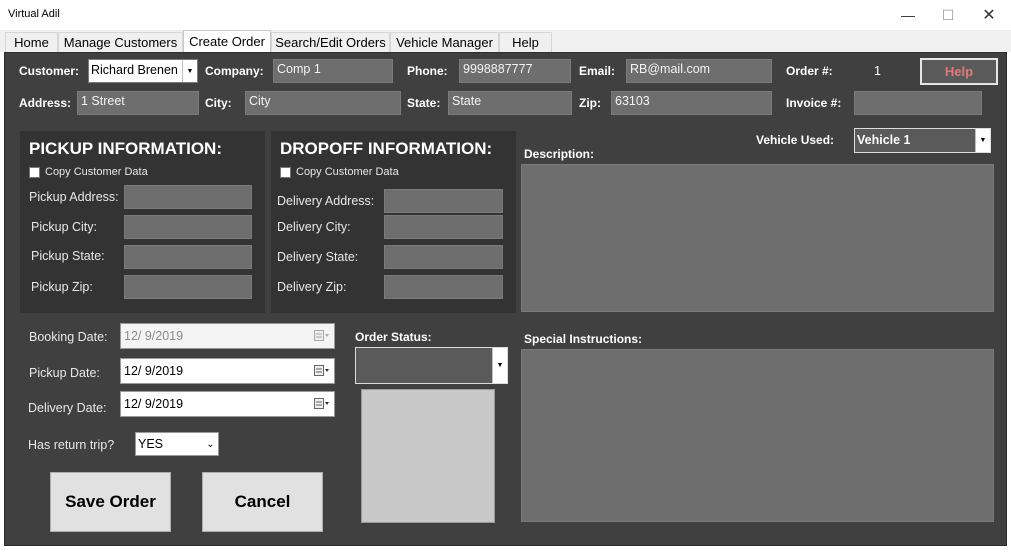 The image size is (1011, 552). What do you see at coordinates (138, 103) in the screenshot?
I see `address-field: 1 Street` at bounding box center [138, 103].